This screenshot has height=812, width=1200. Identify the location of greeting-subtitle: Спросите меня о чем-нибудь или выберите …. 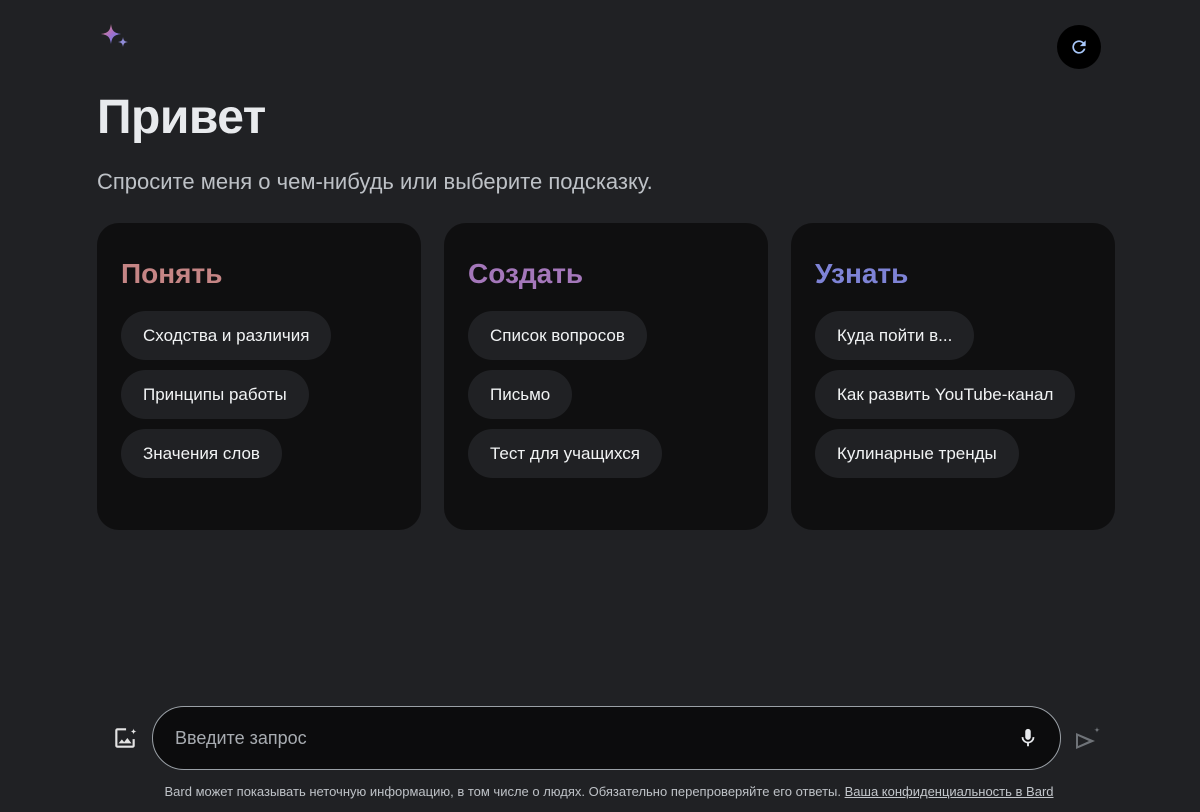
(375, 181).